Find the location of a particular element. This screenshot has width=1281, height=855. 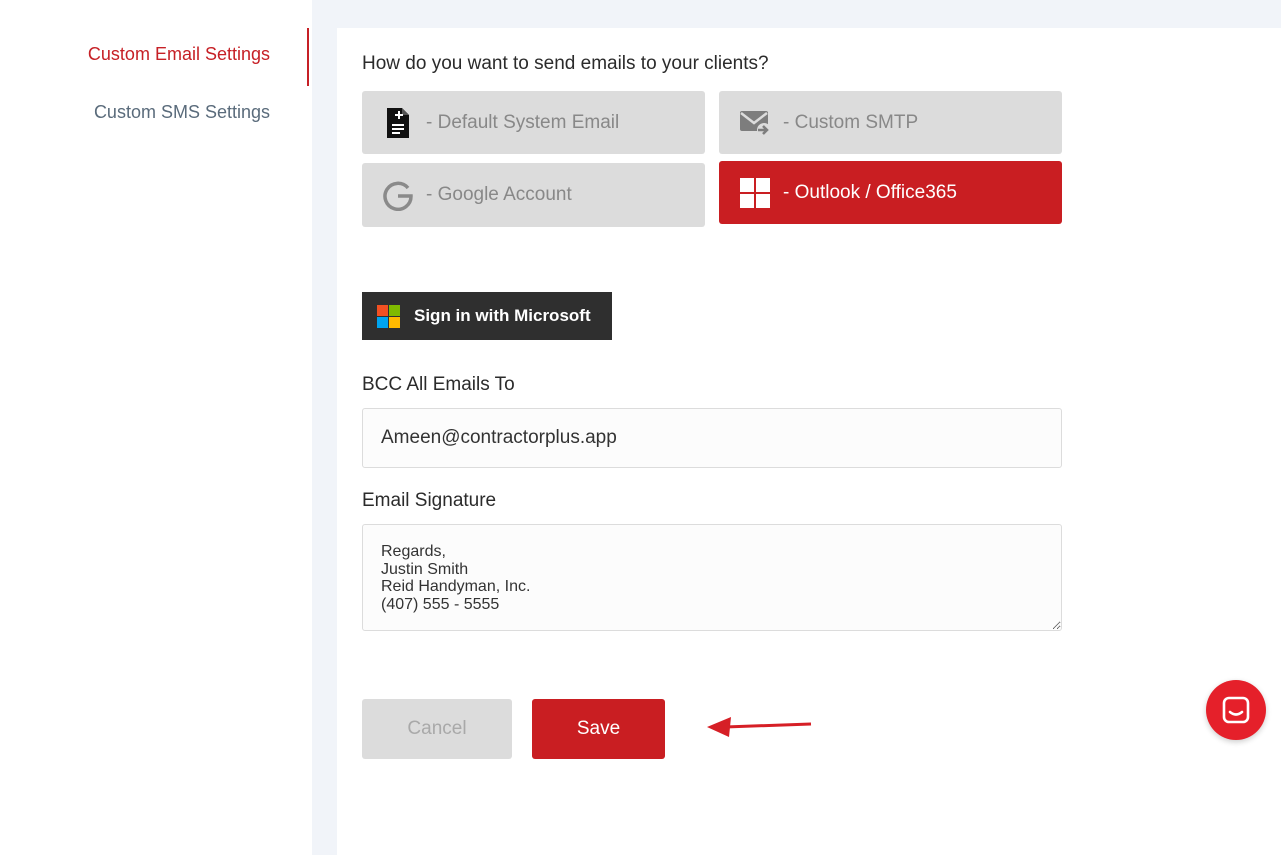

email-signature-label: Email Signature is located at coordinates (429, 500).